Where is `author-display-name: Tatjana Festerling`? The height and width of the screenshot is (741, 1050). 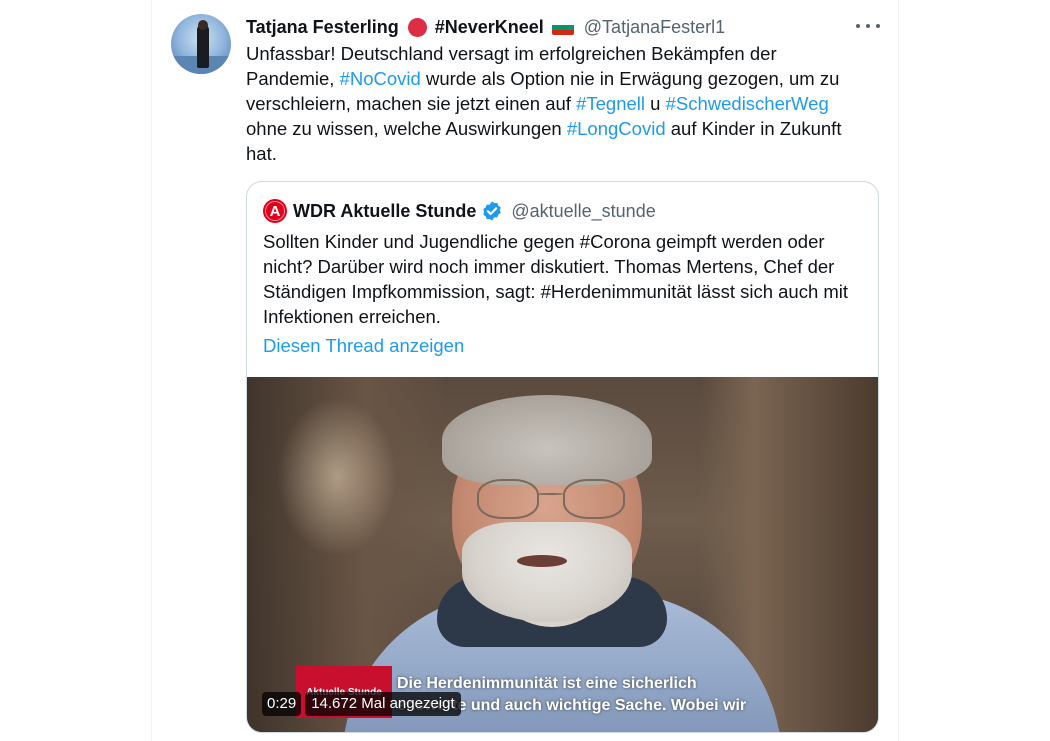 author-display-name: Tatjana Festerling is located at coordinates (322, 27).